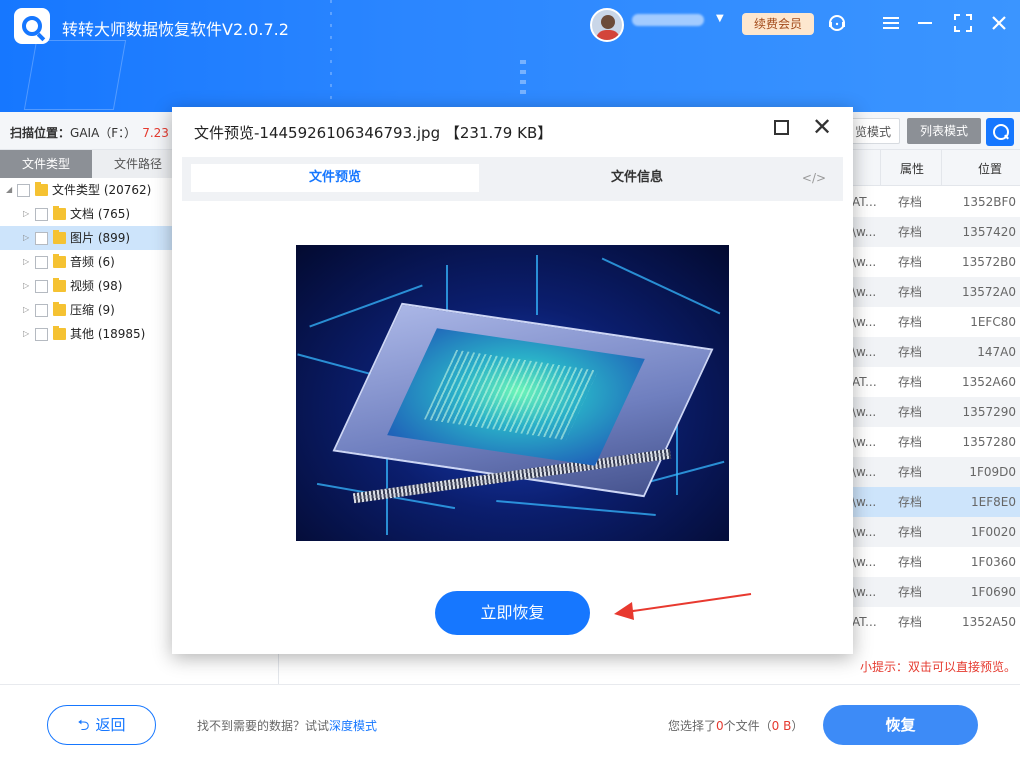  I want to click on table-row: \w... 存档 1F09D0, so click(936, 472).